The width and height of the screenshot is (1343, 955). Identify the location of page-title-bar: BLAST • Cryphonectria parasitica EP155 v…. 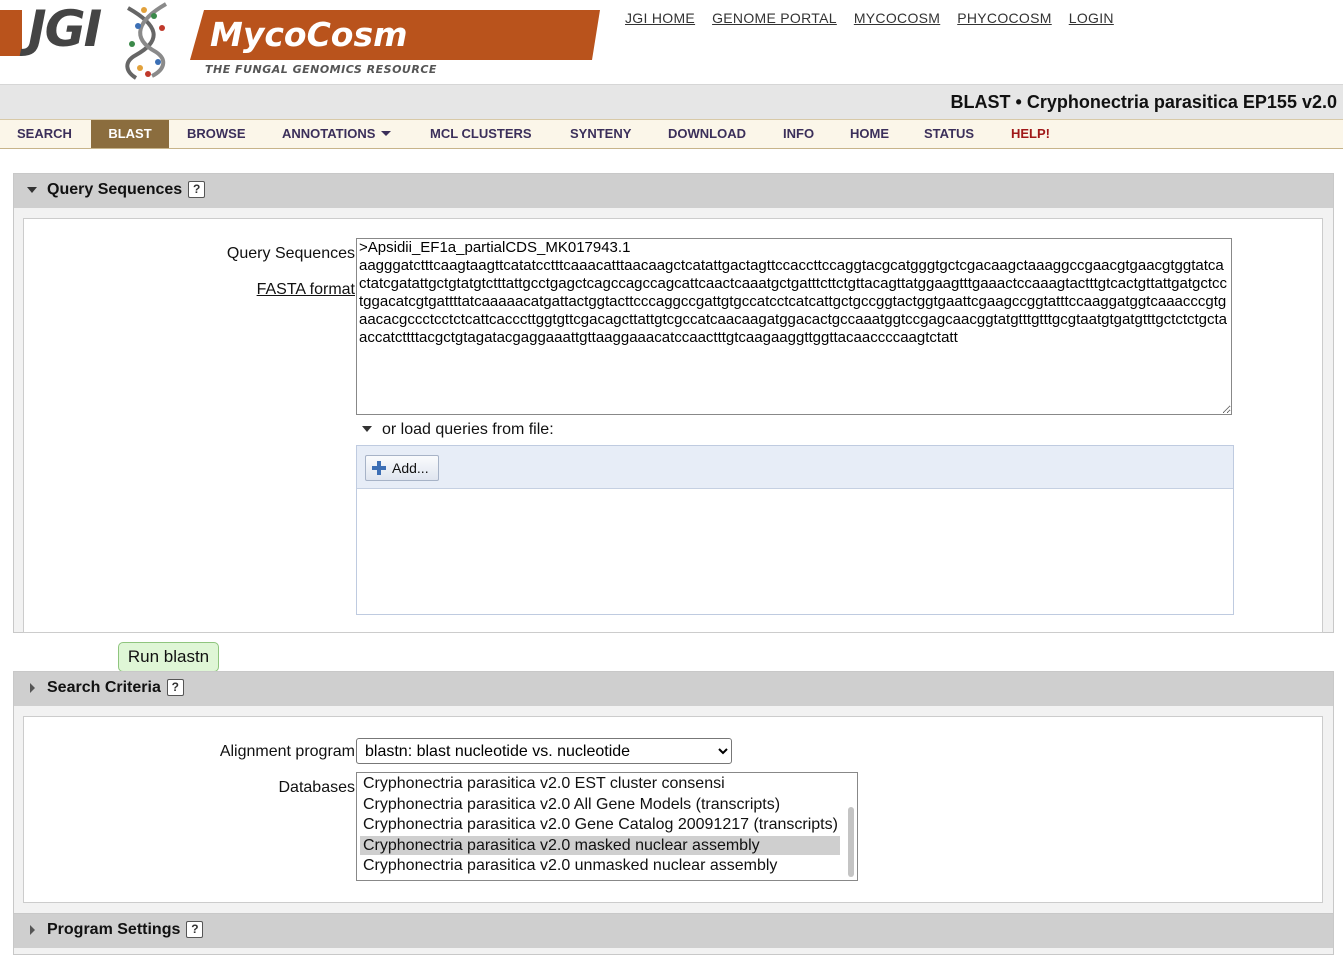
(671, 101).